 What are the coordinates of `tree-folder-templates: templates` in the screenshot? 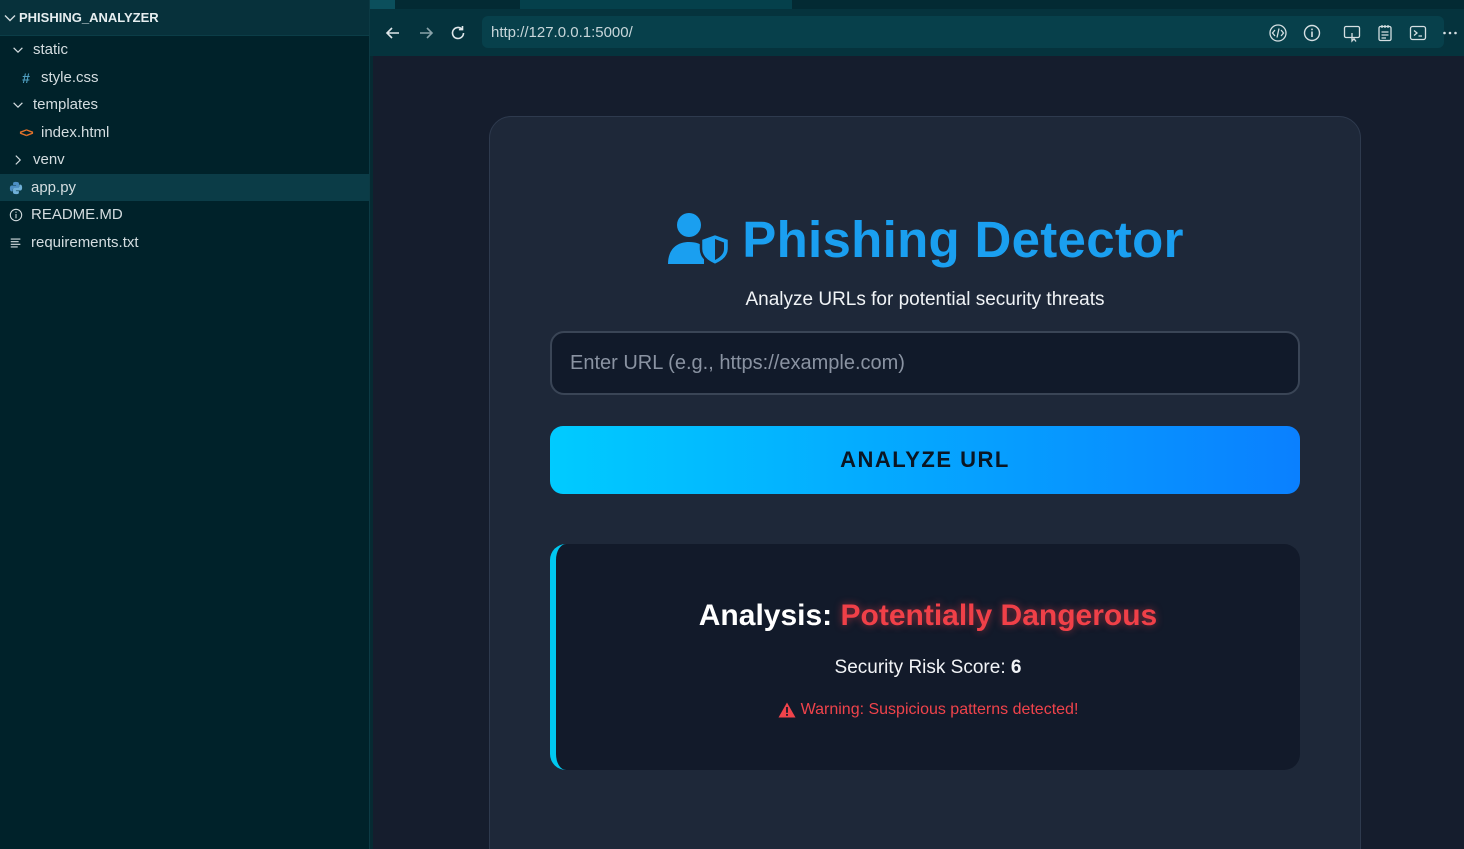 It's located at (184, 104).